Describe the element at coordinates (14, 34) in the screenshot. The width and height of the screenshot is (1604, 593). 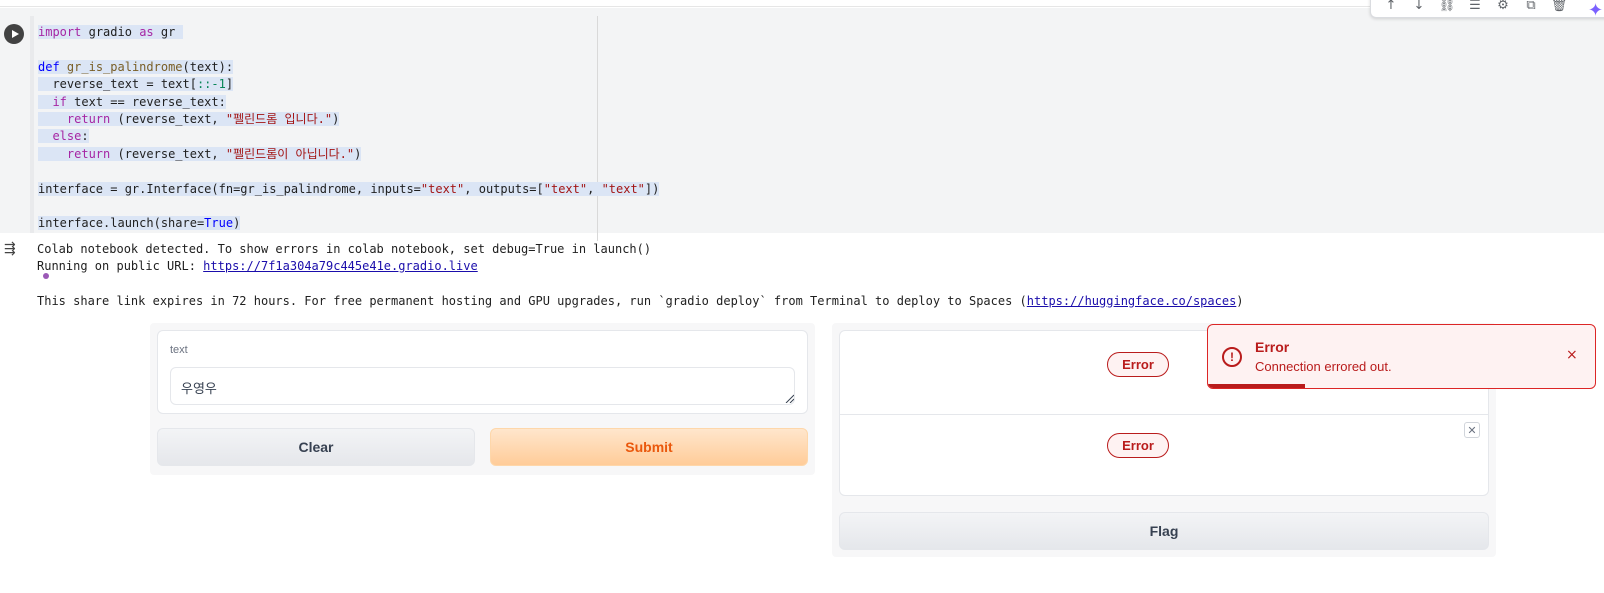
I see `run-cell-button` at that location.